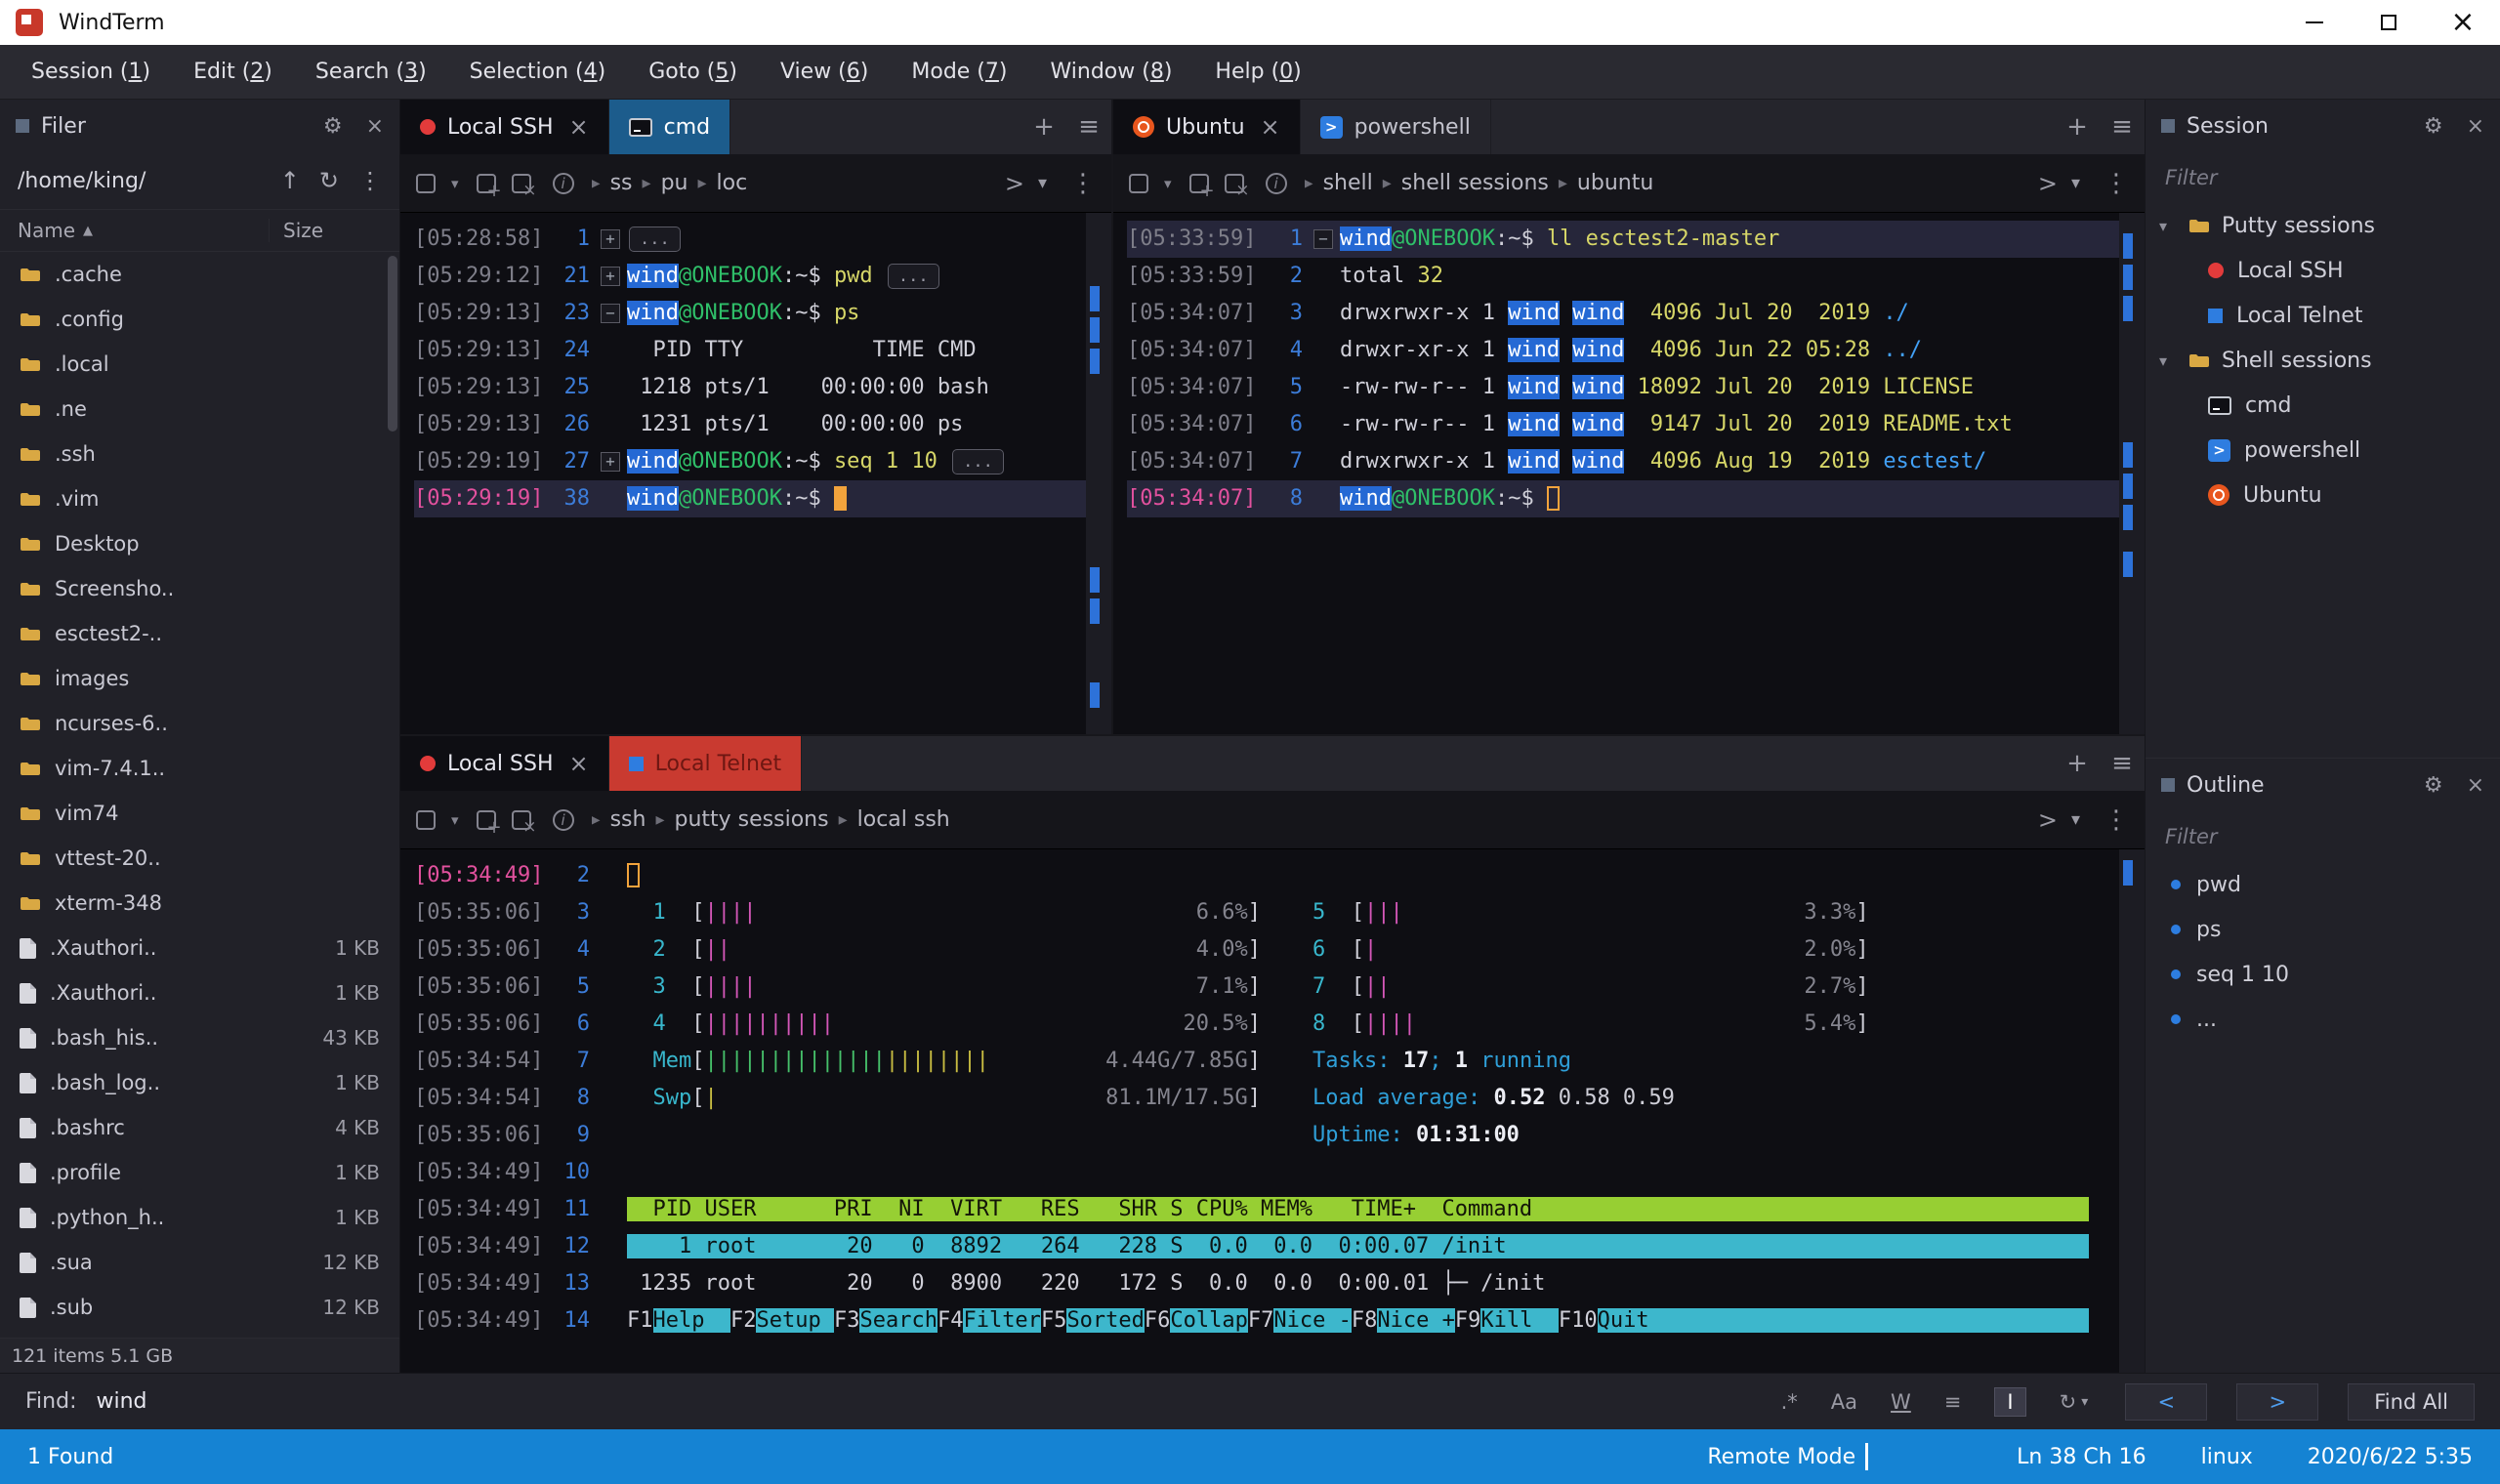 The height and width of the screenshot is (1484, 2500). Describe the element at coordinates (193, 679) in the screenshot. I see `filer-item-images: images` at that location.